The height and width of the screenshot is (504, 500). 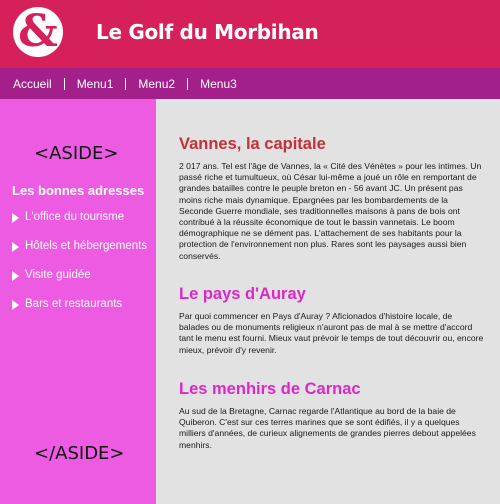 What do you see at coordinates (76, 153) in the screenshot?
I see `aside-open-tag: <ASIDE>` at bounding box center [76, 153].